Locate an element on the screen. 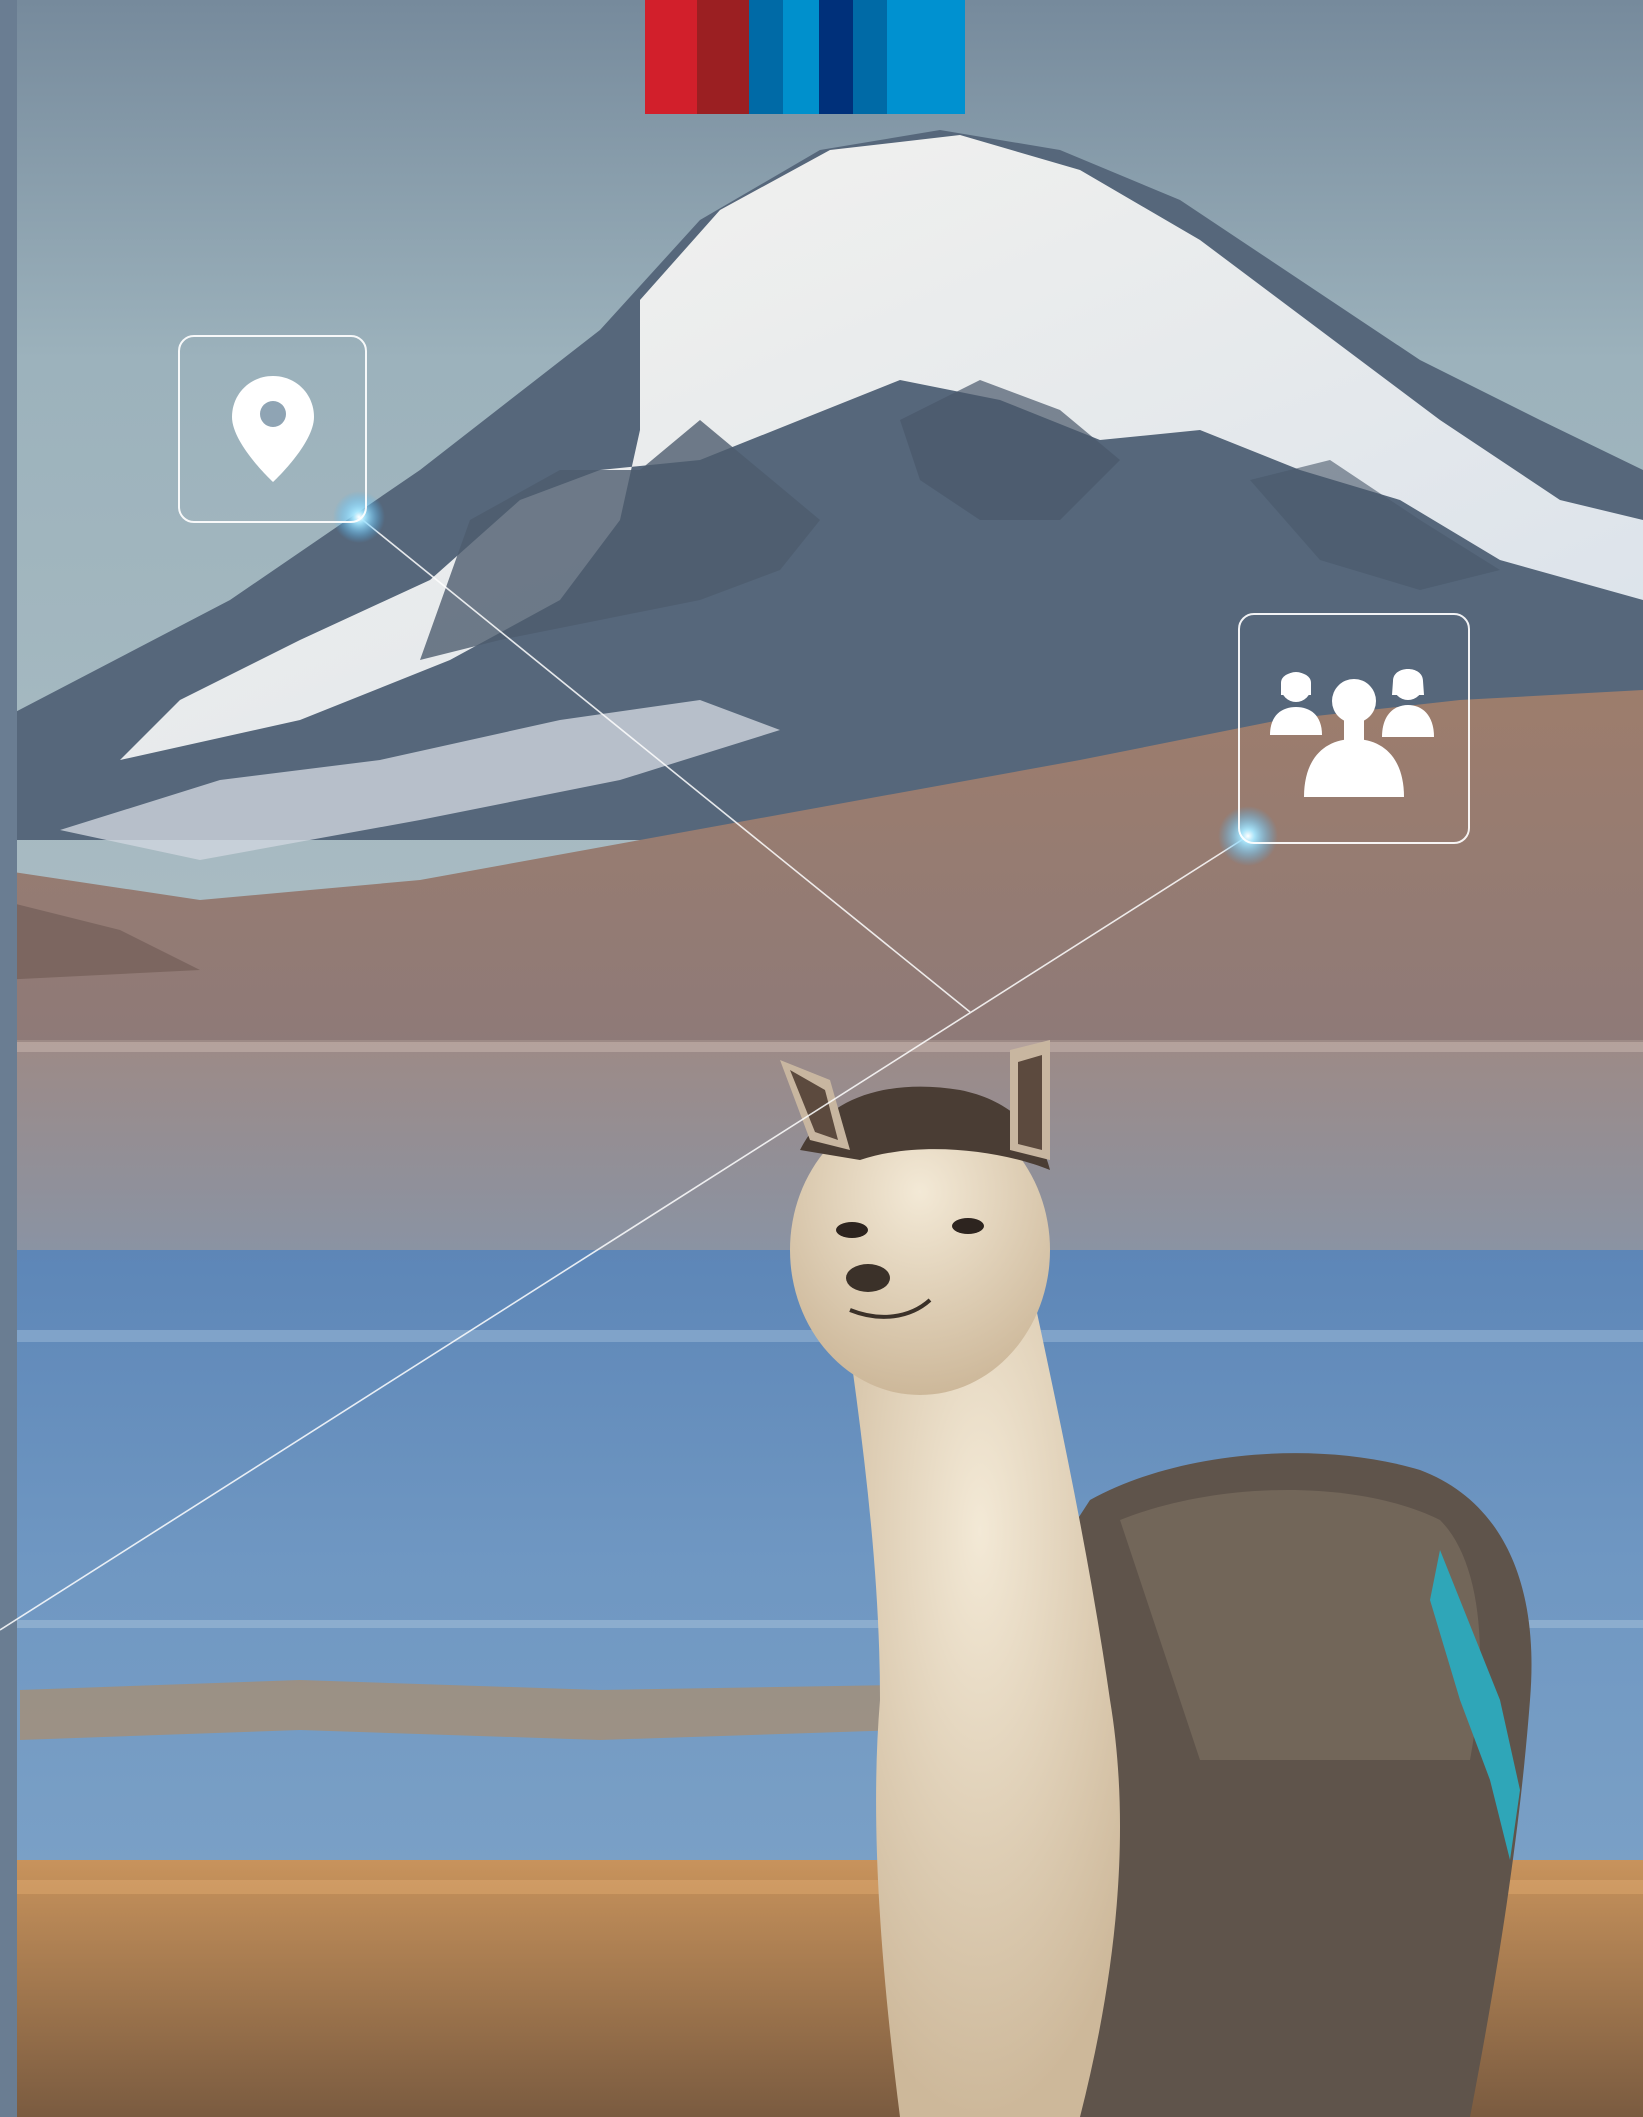  connector-line-location is located at coordinates (664, 764).